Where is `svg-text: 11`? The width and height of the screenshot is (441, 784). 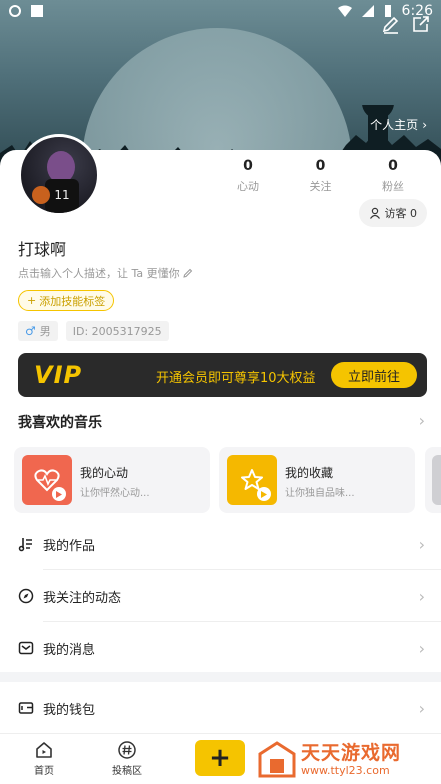
svg-text: 11 is located at coordinates (61, 195).